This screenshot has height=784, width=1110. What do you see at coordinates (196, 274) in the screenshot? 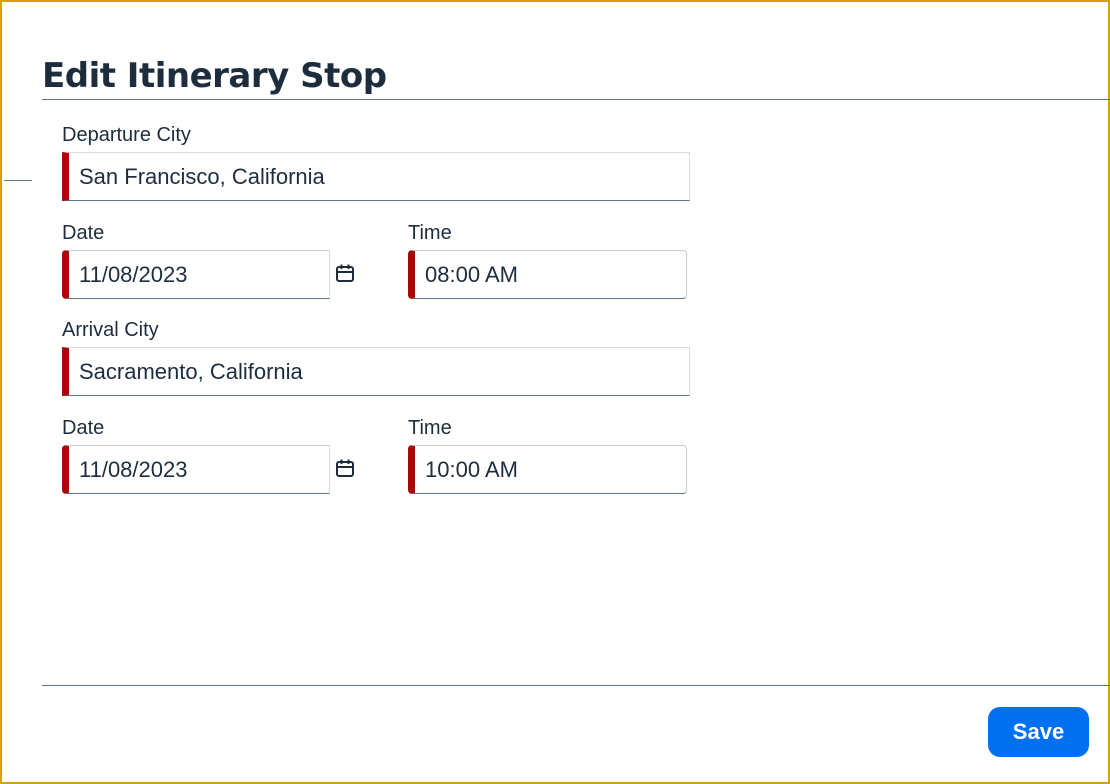
I see `departure-date-input: 11/08/2023` at bounding box center [196, 274].